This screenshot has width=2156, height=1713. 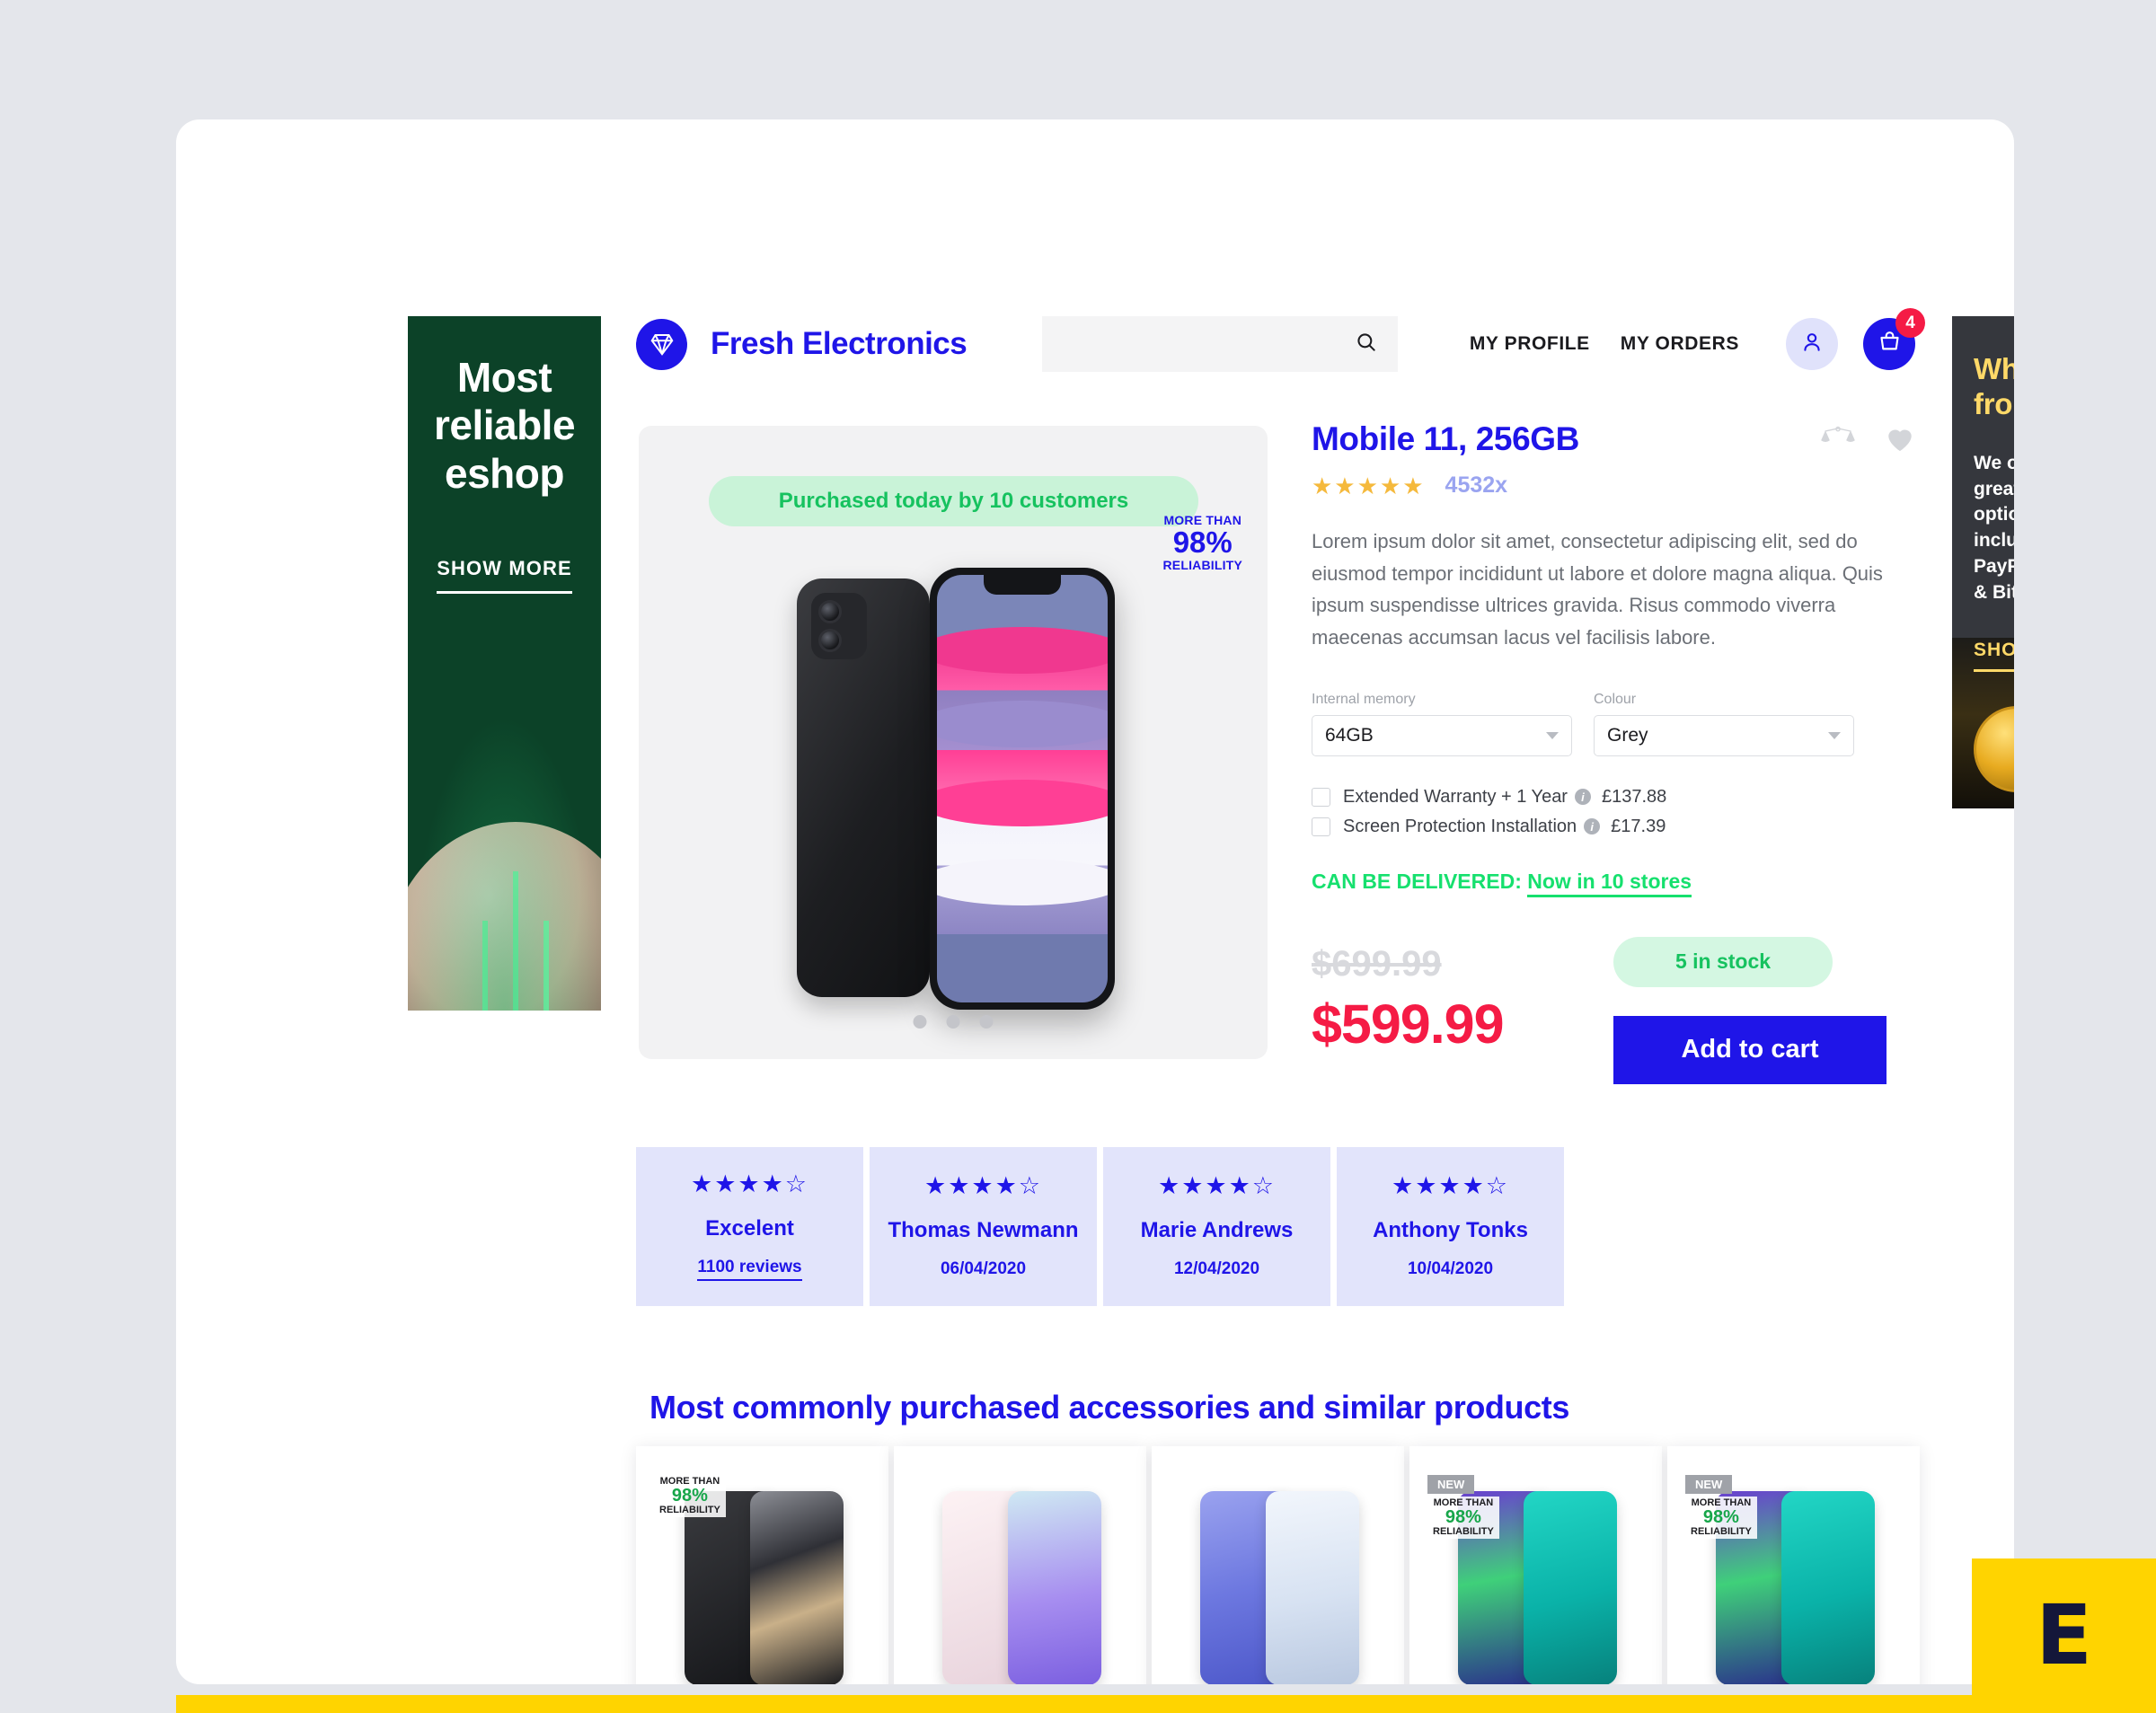 I want to click on addon-screen-protection: Screen Protection Installation i £17.39, so click(x=1613, y=827).